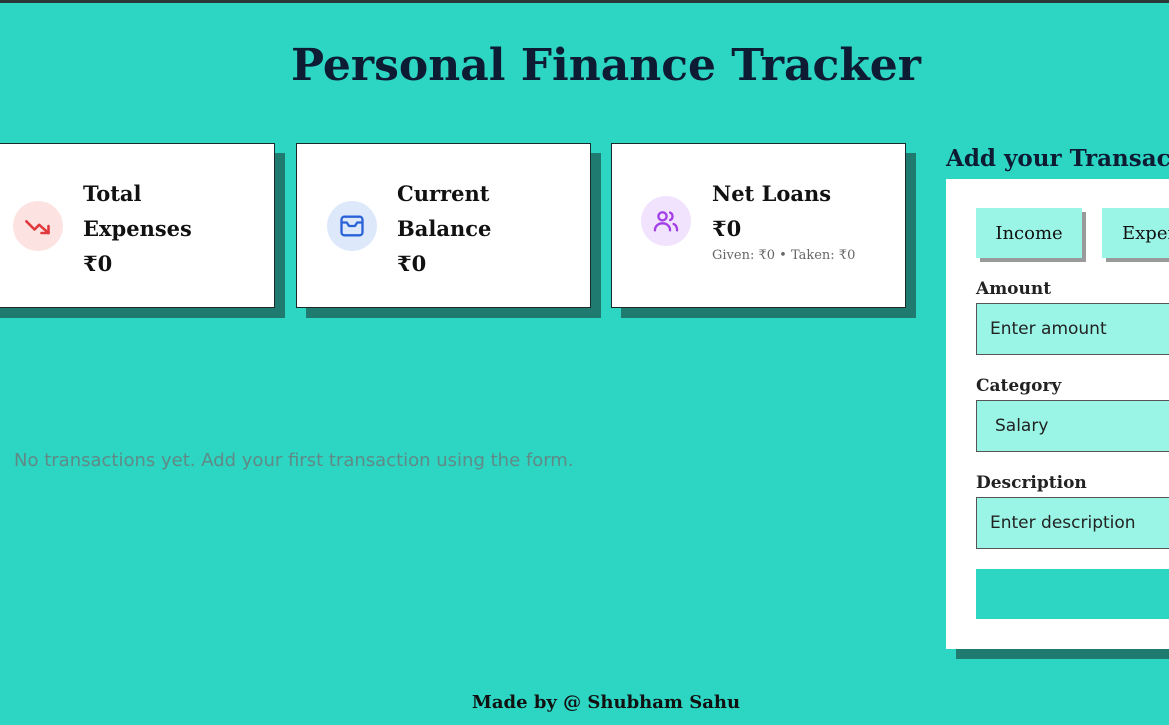 This screenshot has height=725, width=1169. What do you see at coordinates (1072, 329) in the screenshot?
I see `amount-input: Enter amount` at bounding box center [1072, 329].